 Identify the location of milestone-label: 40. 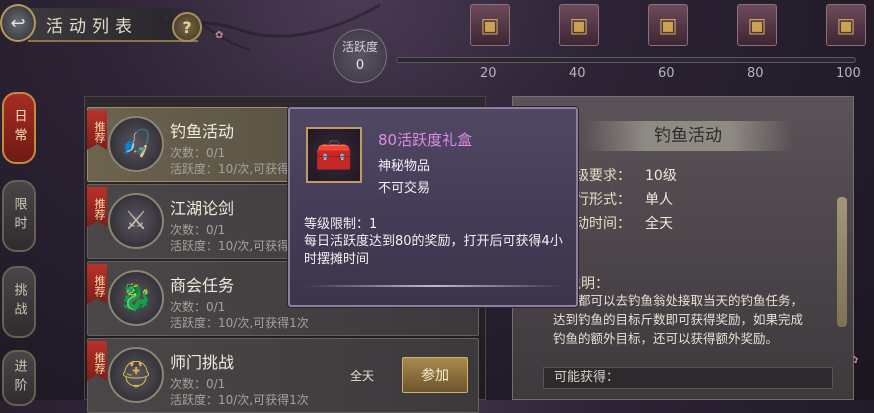
(577, 73).